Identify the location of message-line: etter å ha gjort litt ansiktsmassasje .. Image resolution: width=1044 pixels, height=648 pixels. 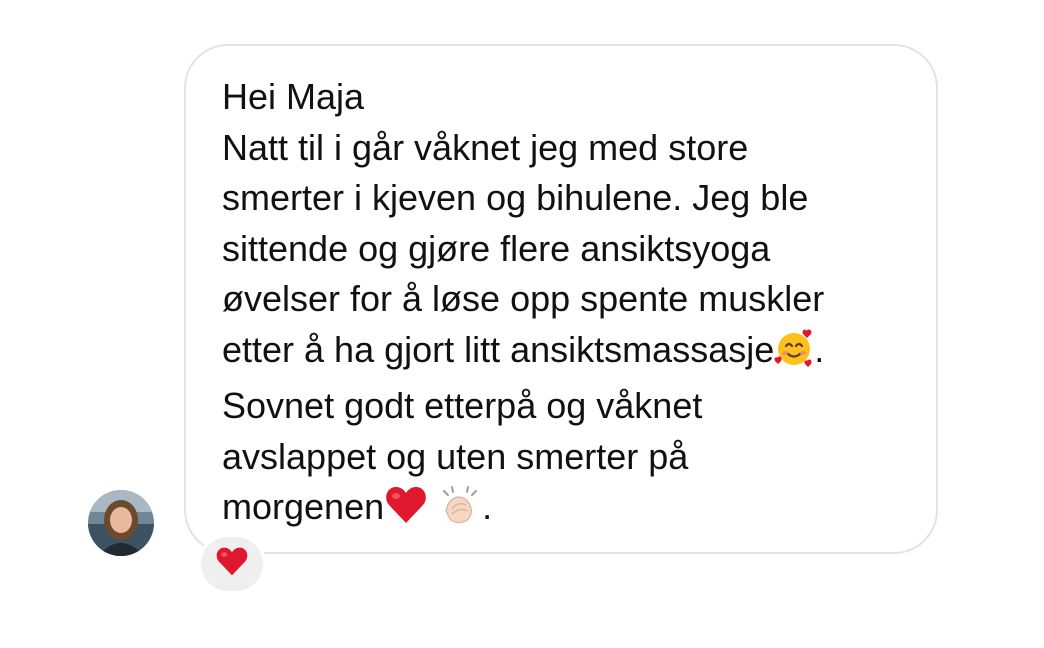
(572, 353).